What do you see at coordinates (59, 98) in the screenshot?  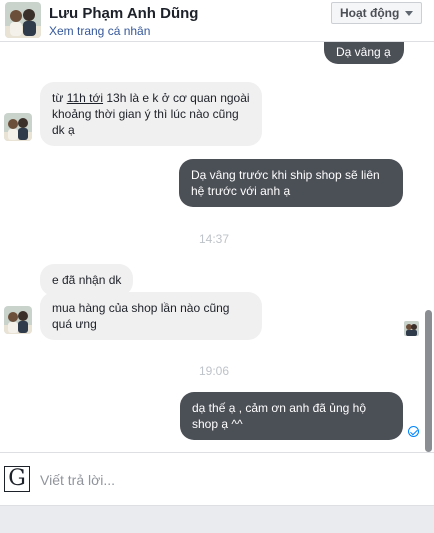 I see `message-text: từ` at bounding box center [59, 98].